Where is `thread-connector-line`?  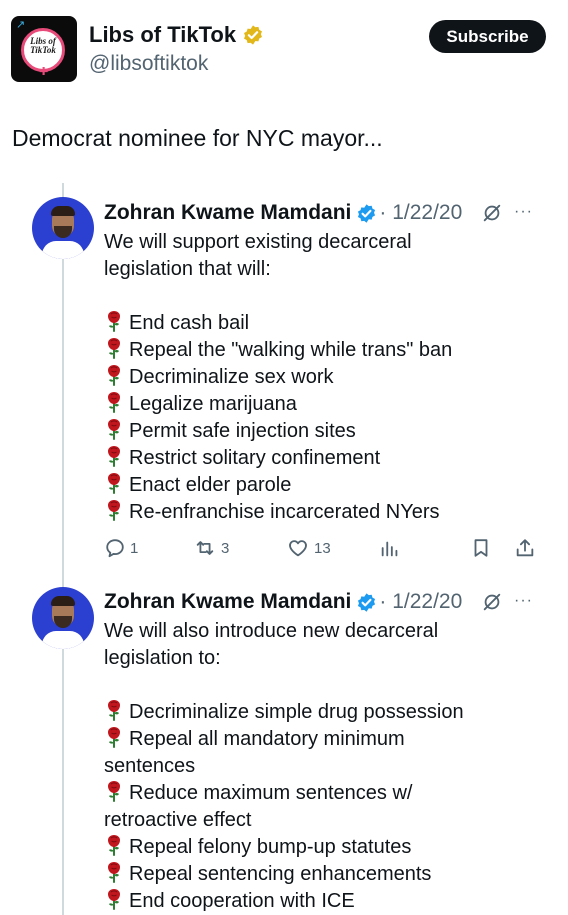
thread-connector-line is located at coordinates (63, 549).